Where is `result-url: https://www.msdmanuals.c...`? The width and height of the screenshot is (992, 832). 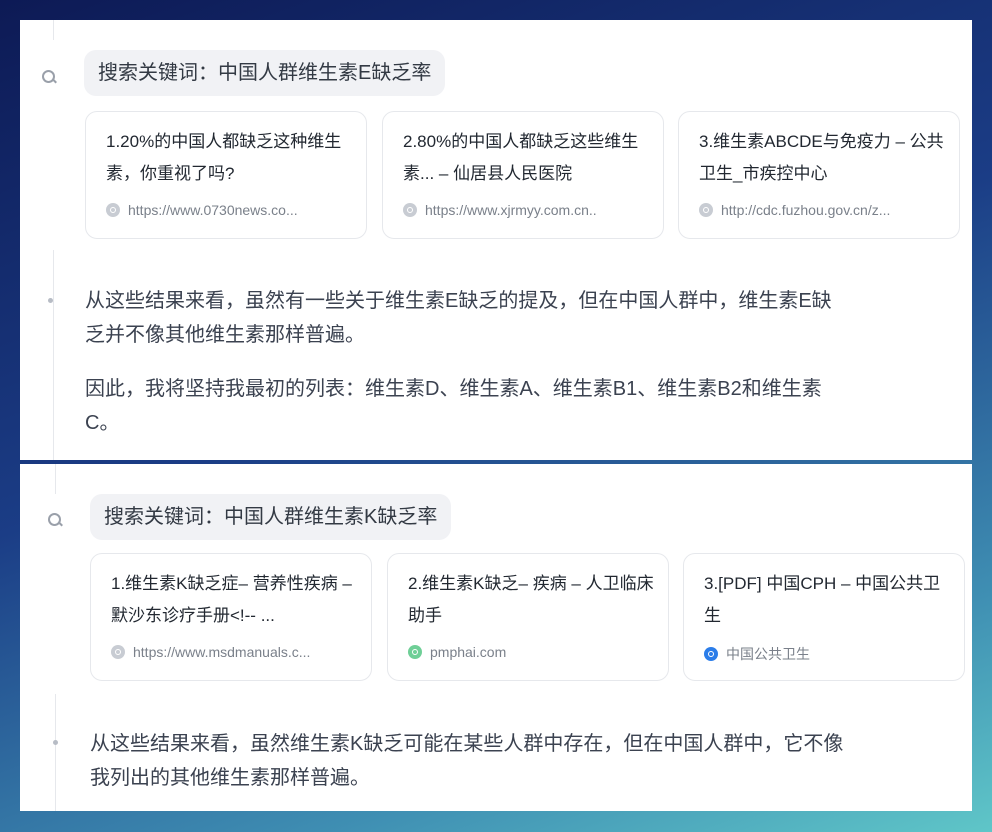
result-url: https://www.msdmanuals.c... is located at coordinates (222, 652).